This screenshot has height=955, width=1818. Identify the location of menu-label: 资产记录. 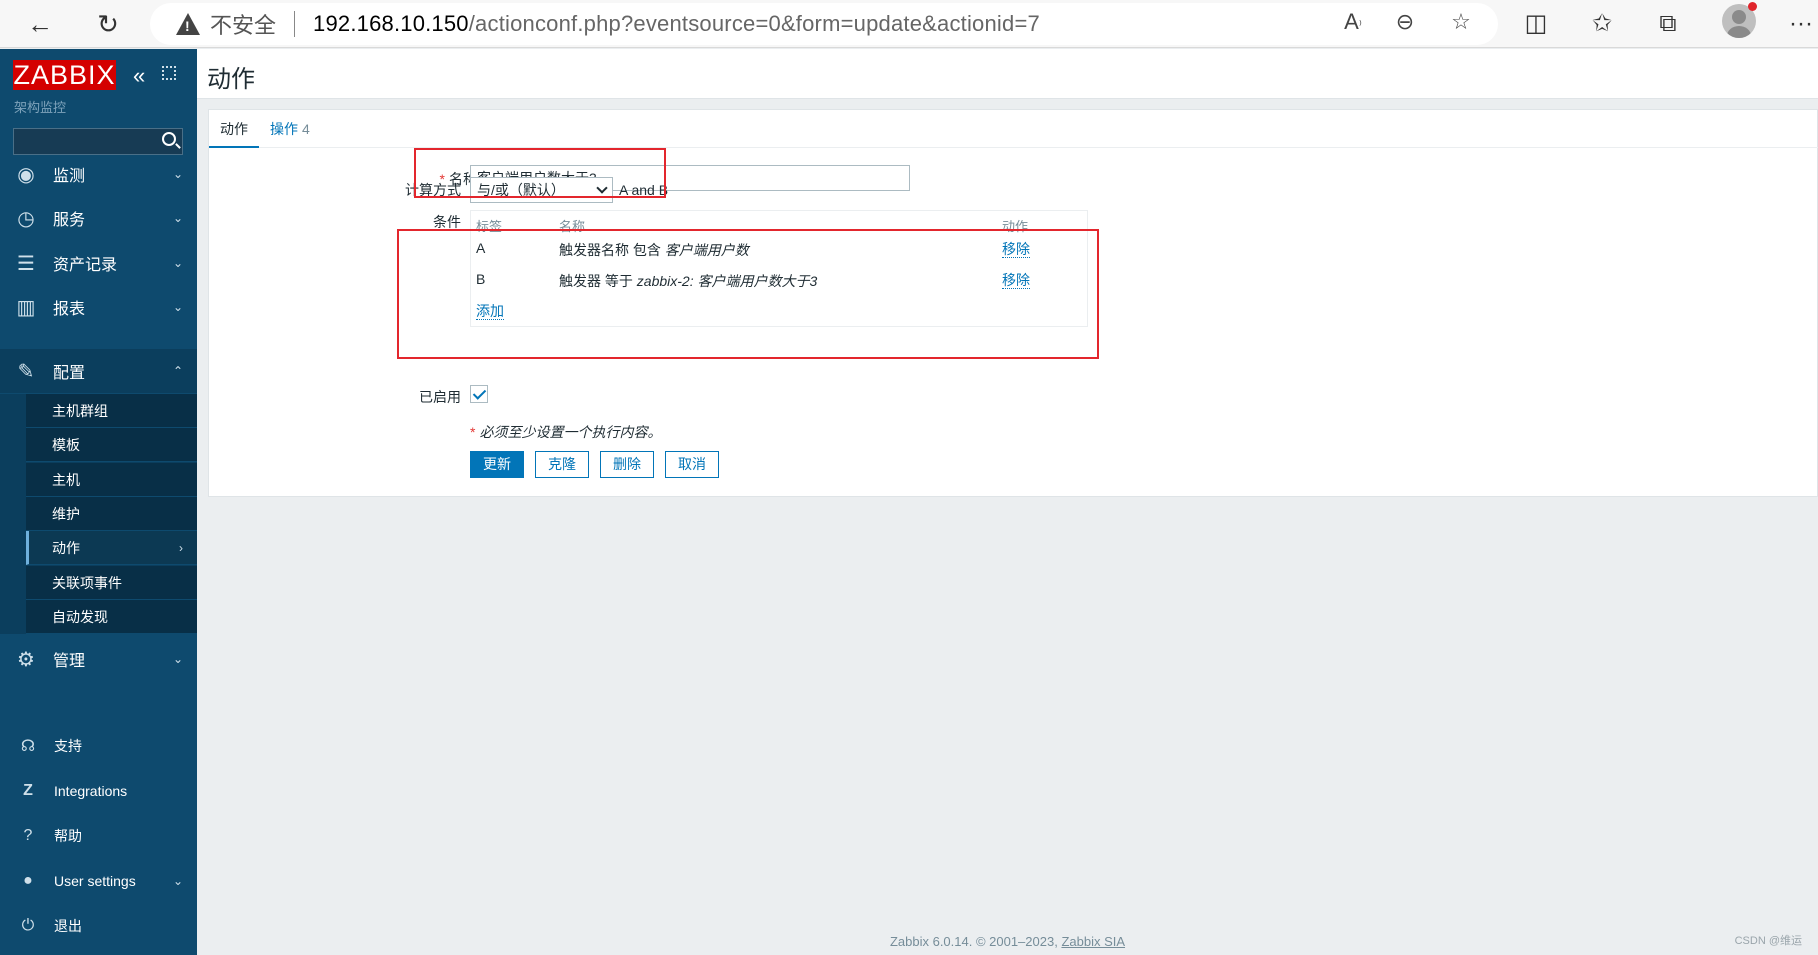
(85, 265).